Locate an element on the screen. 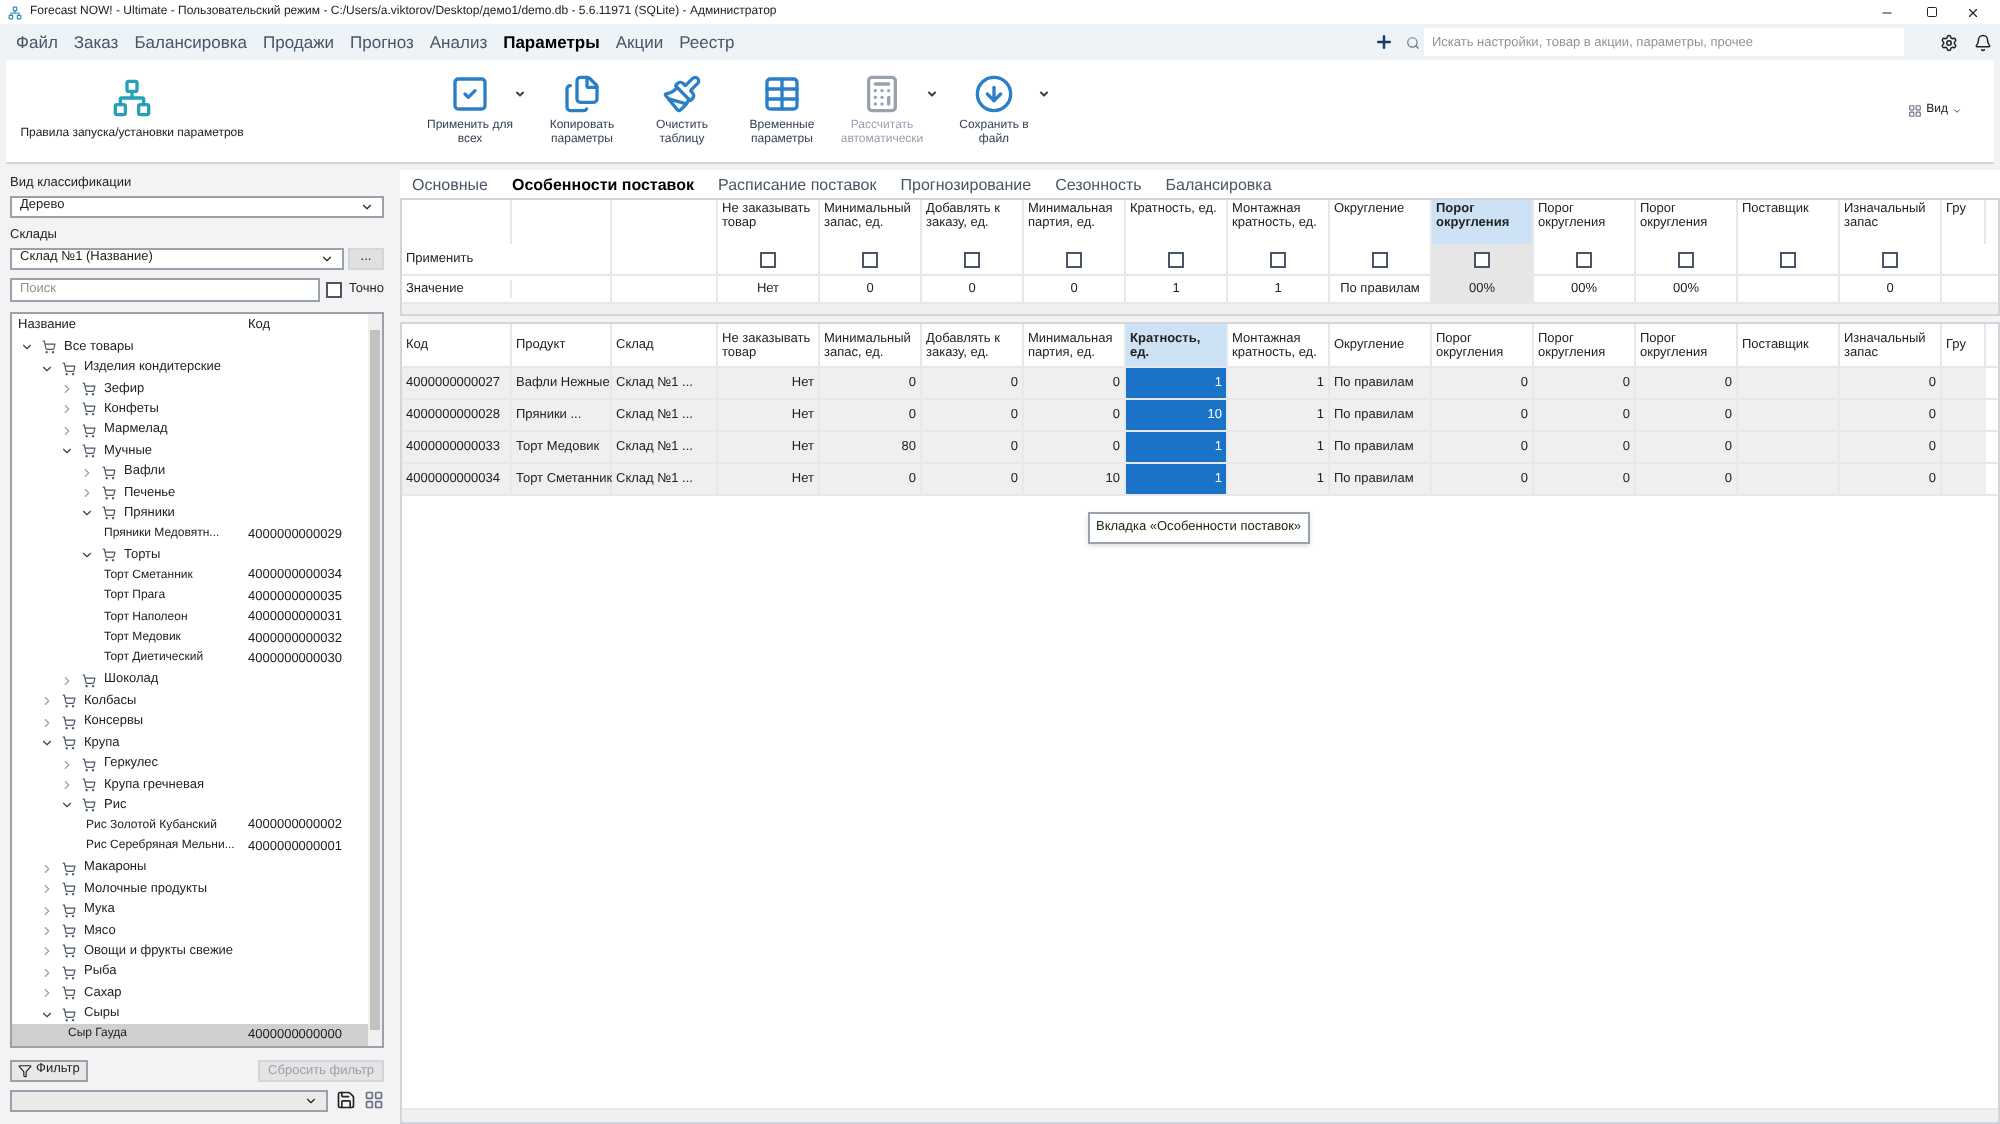 The image size is (2000, 1124). brush-icon is located at coordinates (682, 94).